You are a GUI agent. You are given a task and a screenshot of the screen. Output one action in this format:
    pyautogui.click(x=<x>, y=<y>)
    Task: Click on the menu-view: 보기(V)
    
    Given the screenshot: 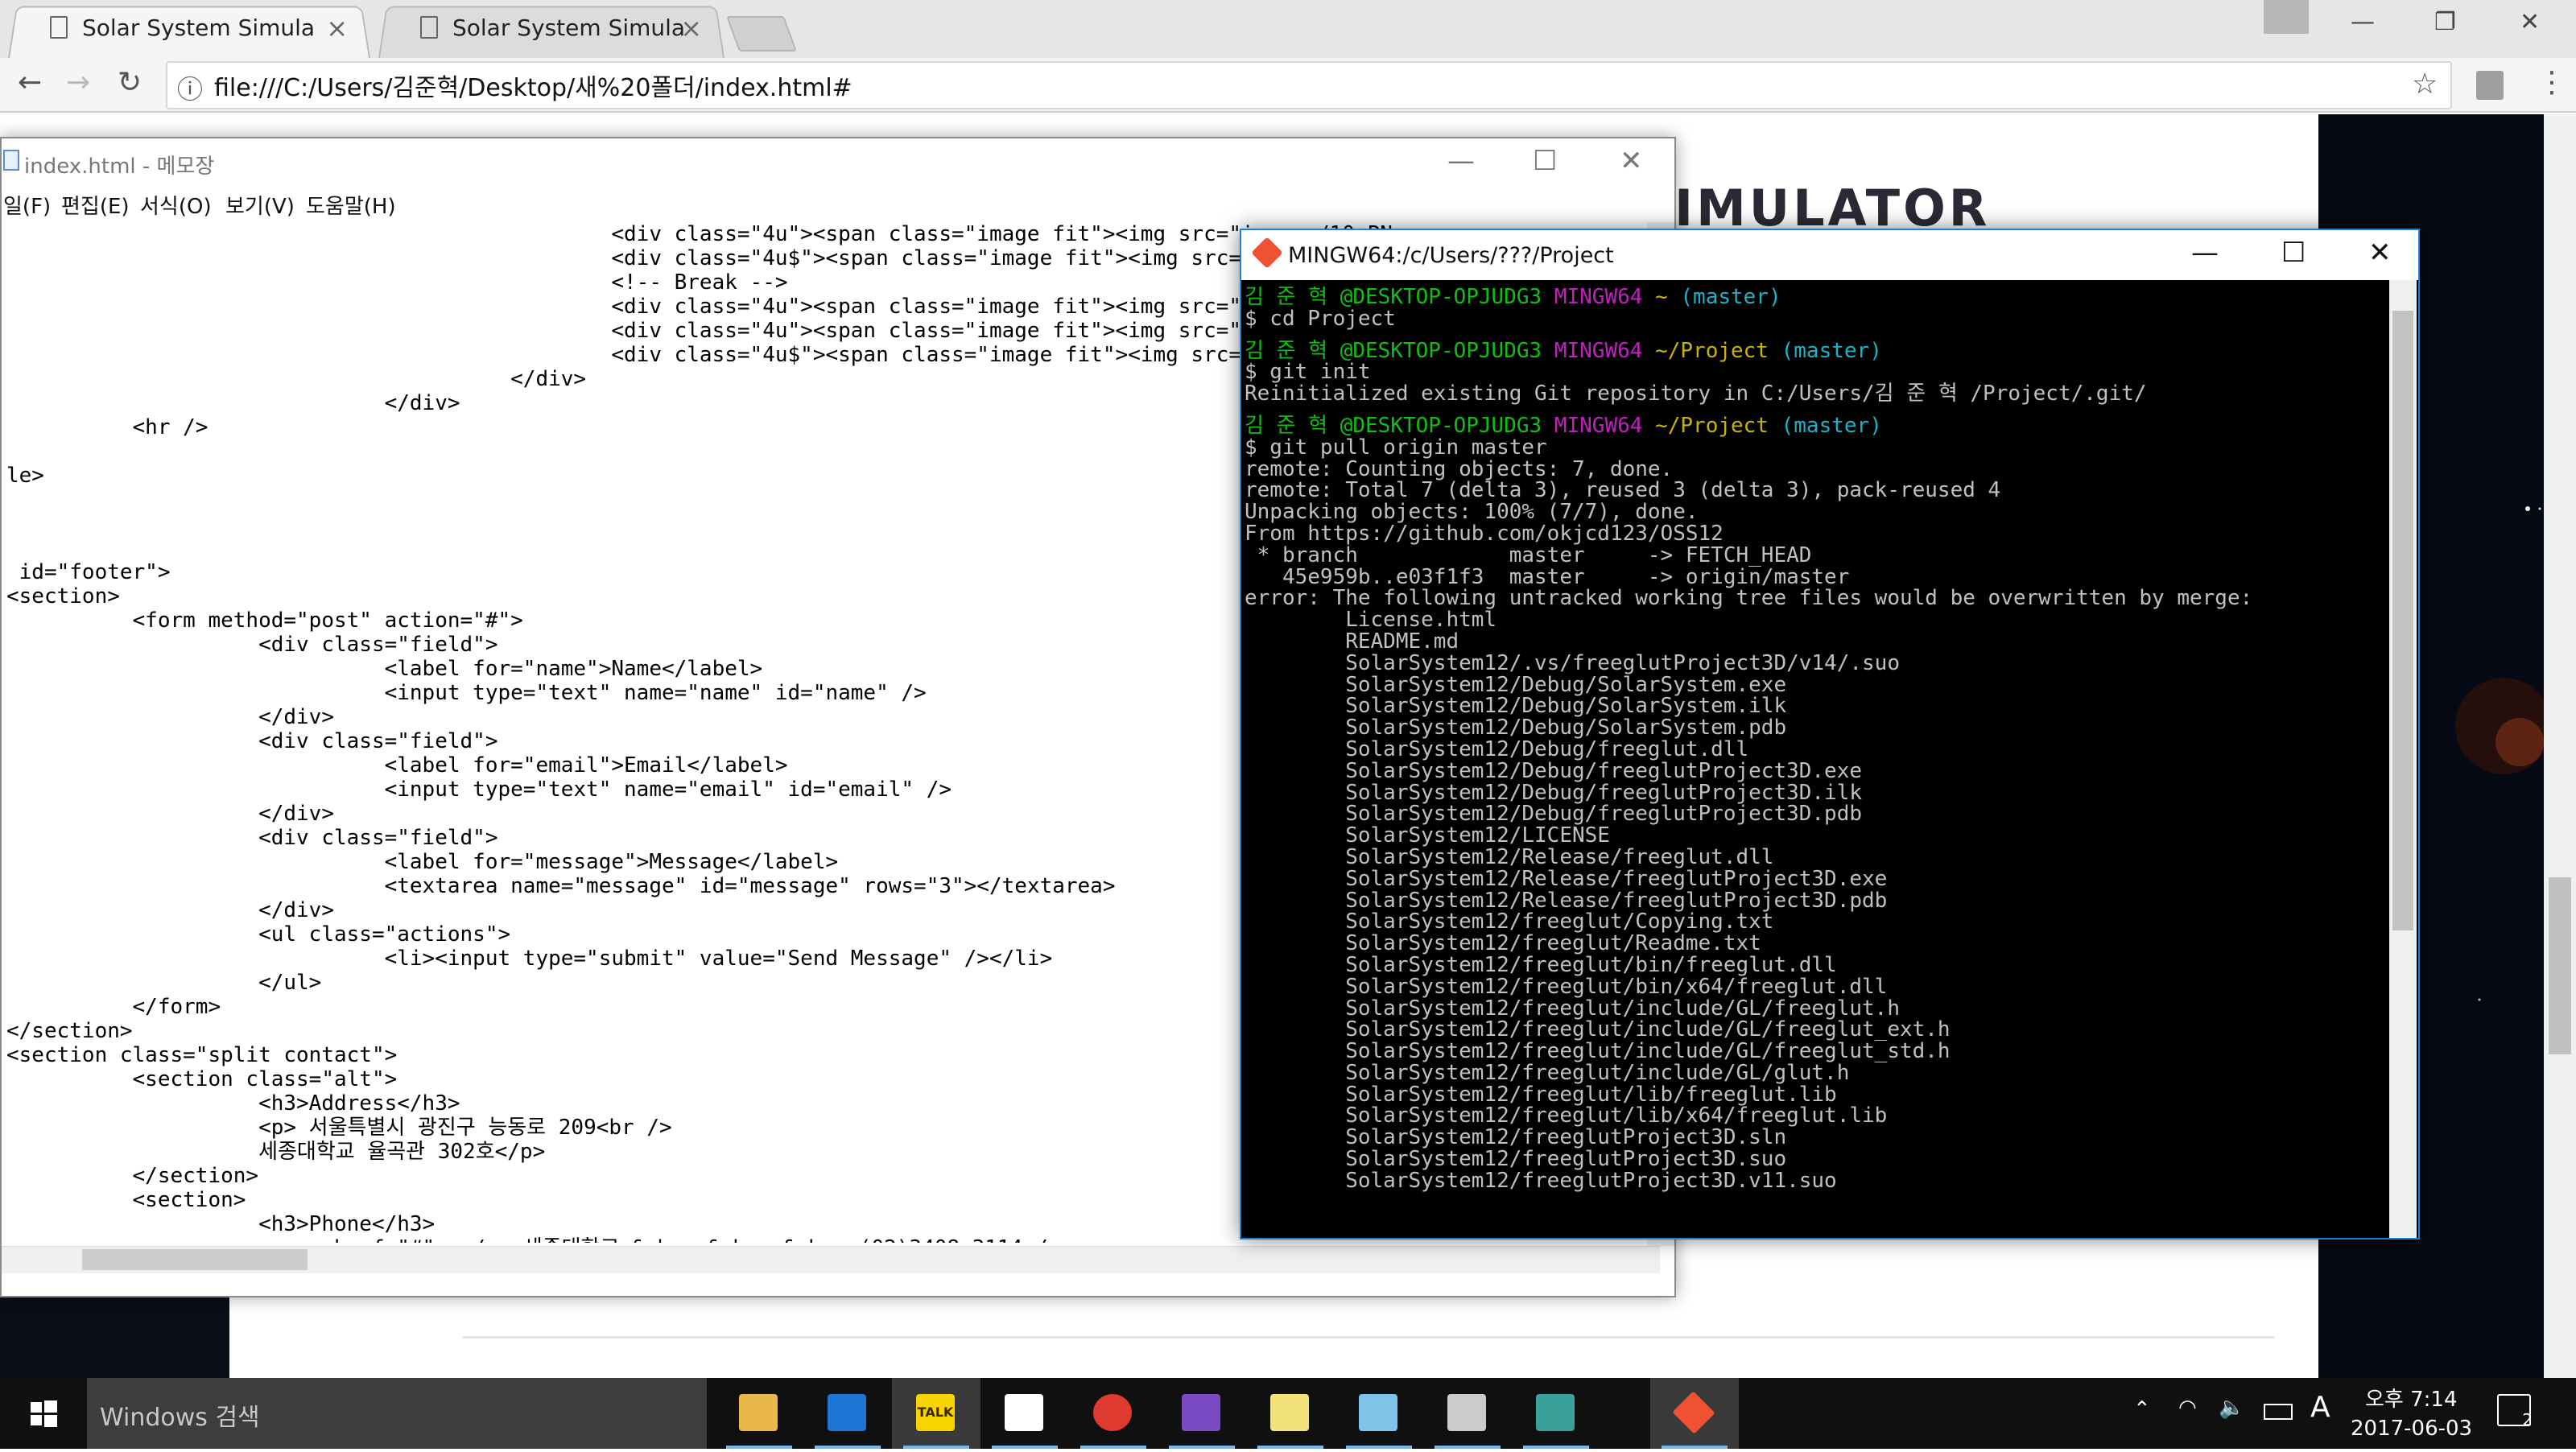 What is the action you would take?
    pyautogui.click(x=260, y=205)
    